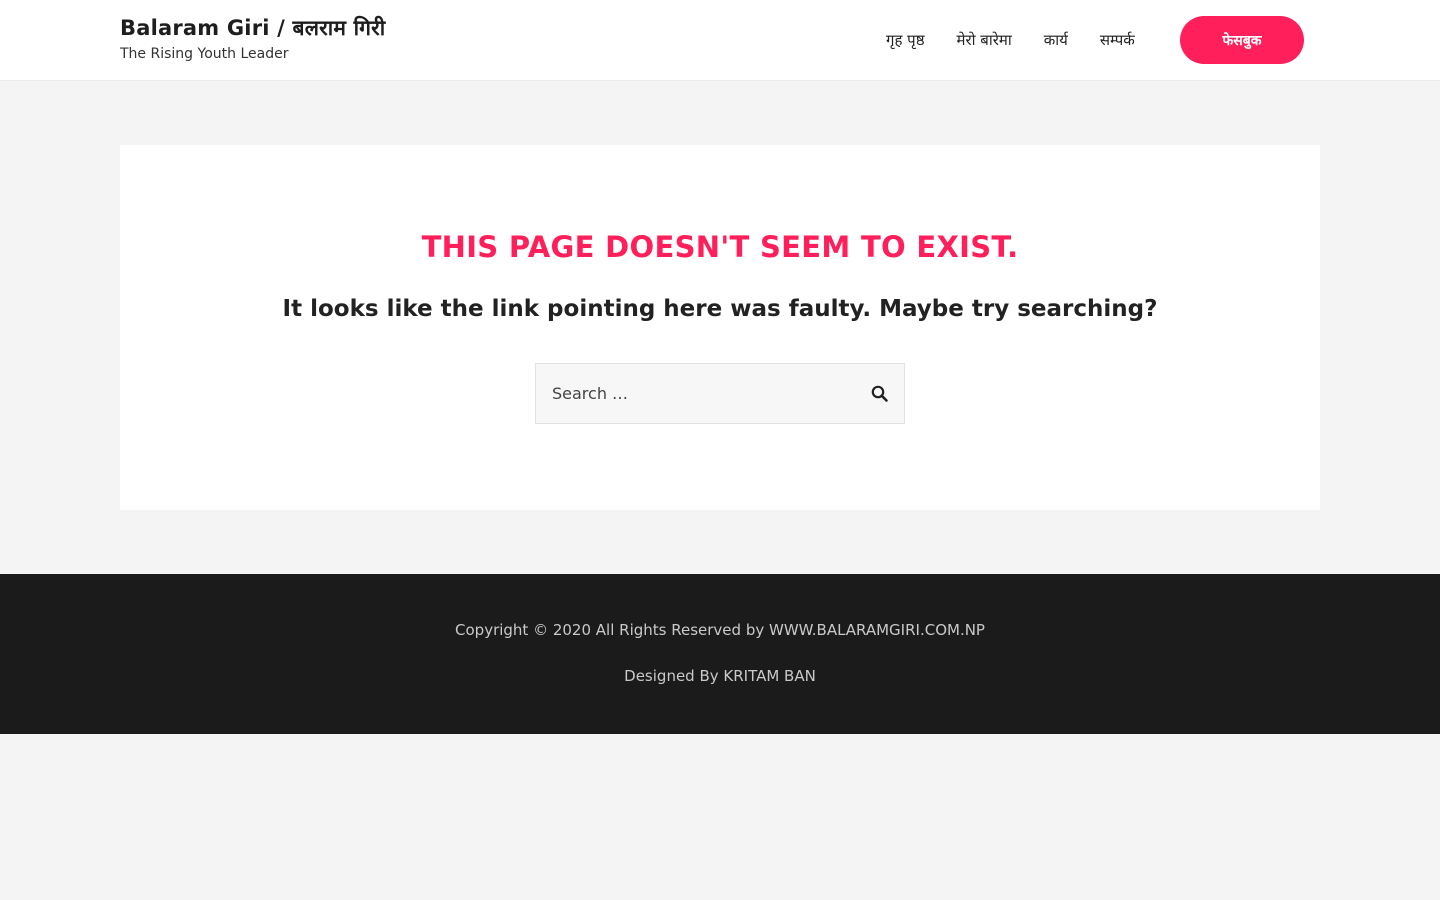 Image resolution: width=1440 pixels, height=900 pixels. Describe the element at coordinates (252, 28) in the screenshot. I see `site-title-link: Balaram Giri / बलराम गिरी` at that location.